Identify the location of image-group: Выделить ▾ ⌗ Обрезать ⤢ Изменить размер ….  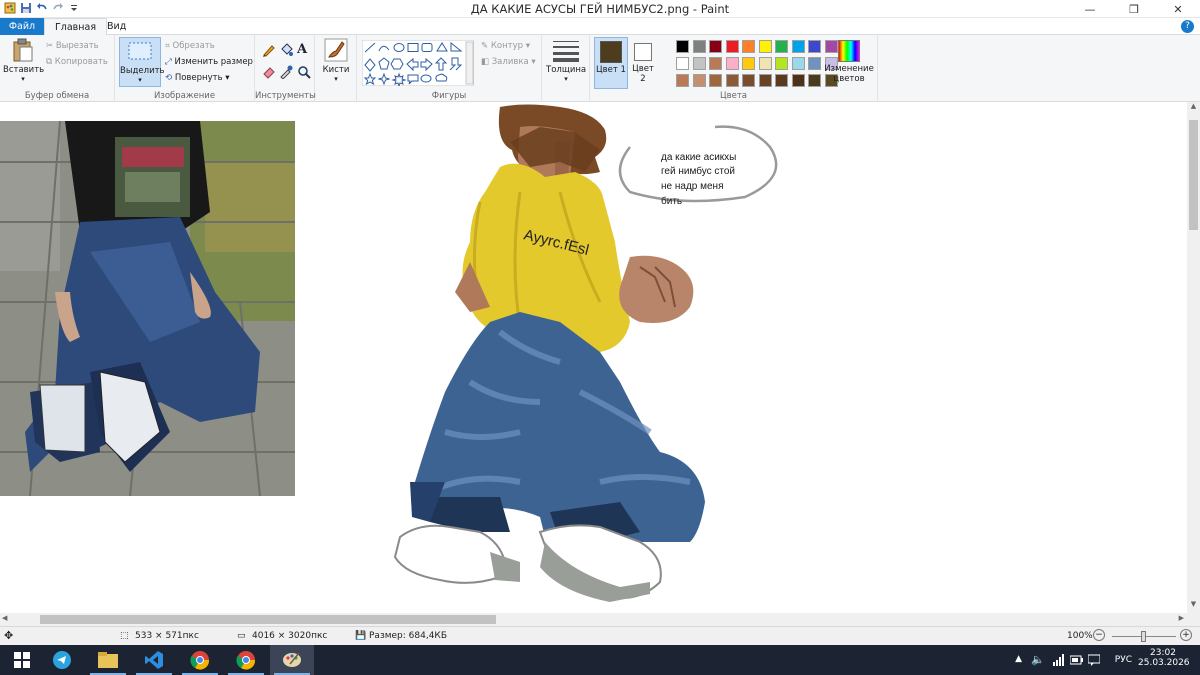
(185, 68).